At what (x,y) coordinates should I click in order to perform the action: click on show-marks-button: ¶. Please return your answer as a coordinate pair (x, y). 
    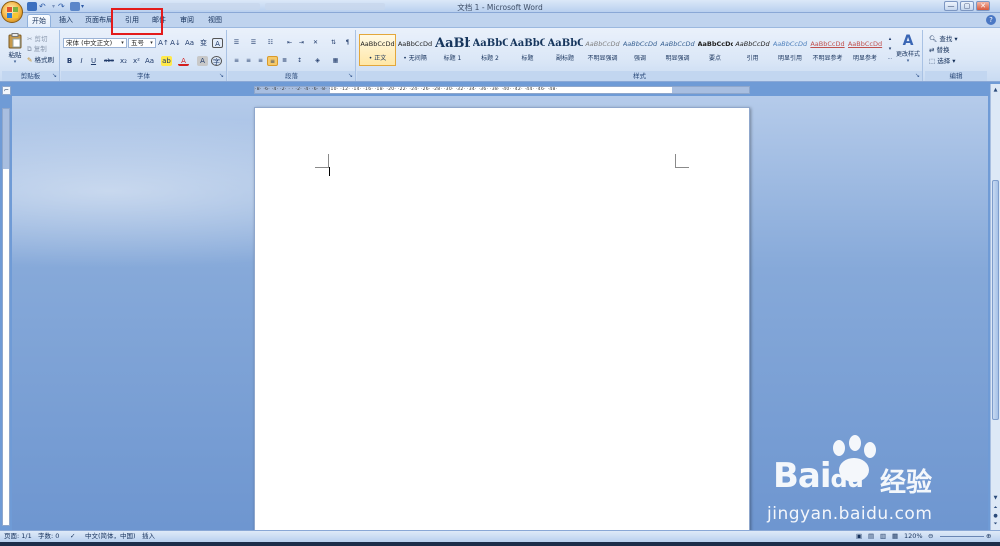
    Looking at the image, I should click on (347, 43).